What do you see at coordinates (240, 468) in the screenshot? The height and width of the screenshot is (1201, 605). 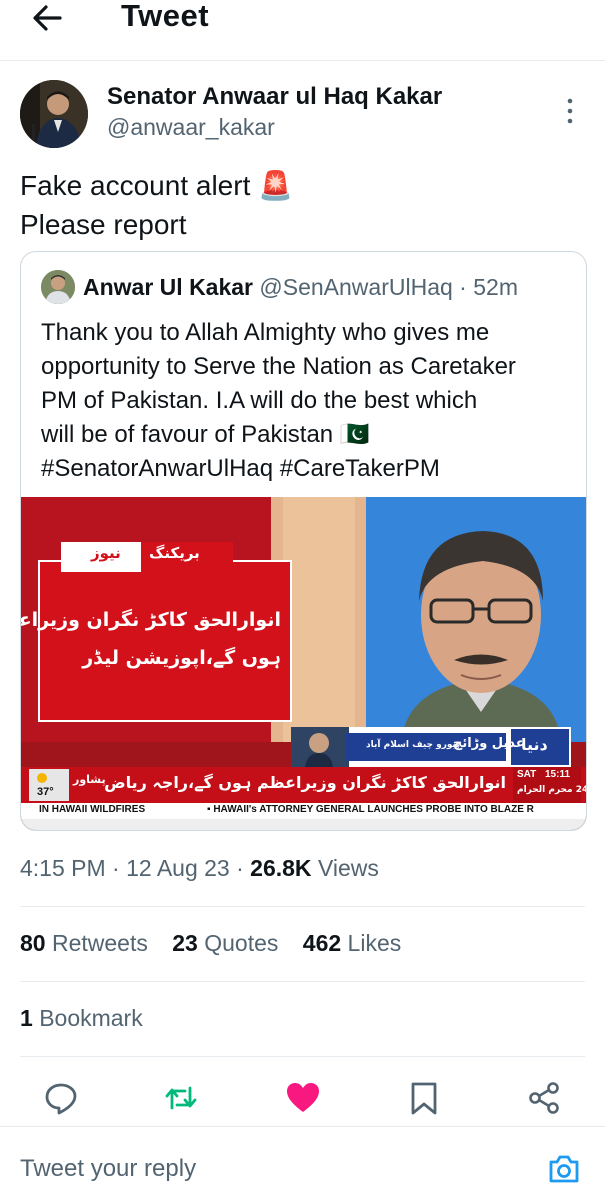 I see `quoted-text-line: #SenatorAnwarUlHaq #CareTakerPM` at bounding box center [240, 468].